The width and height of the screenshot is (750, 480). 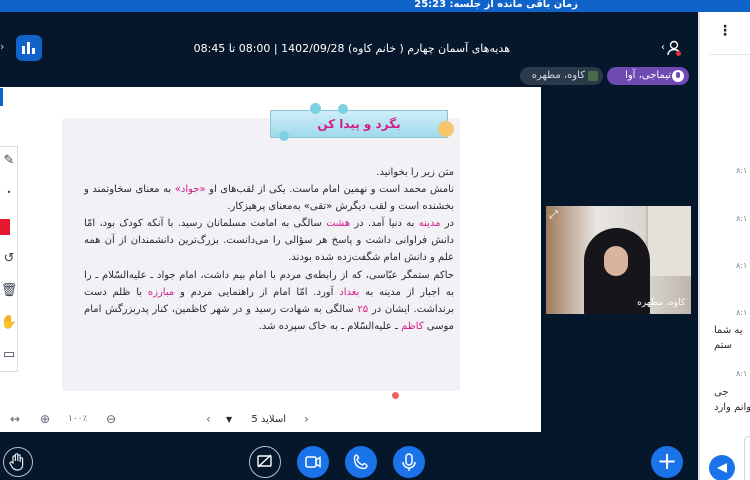 What do you see at coordinates (395, 395) in the screenshot?
I see `presenter-pointer` at bounding box center [395, 395].